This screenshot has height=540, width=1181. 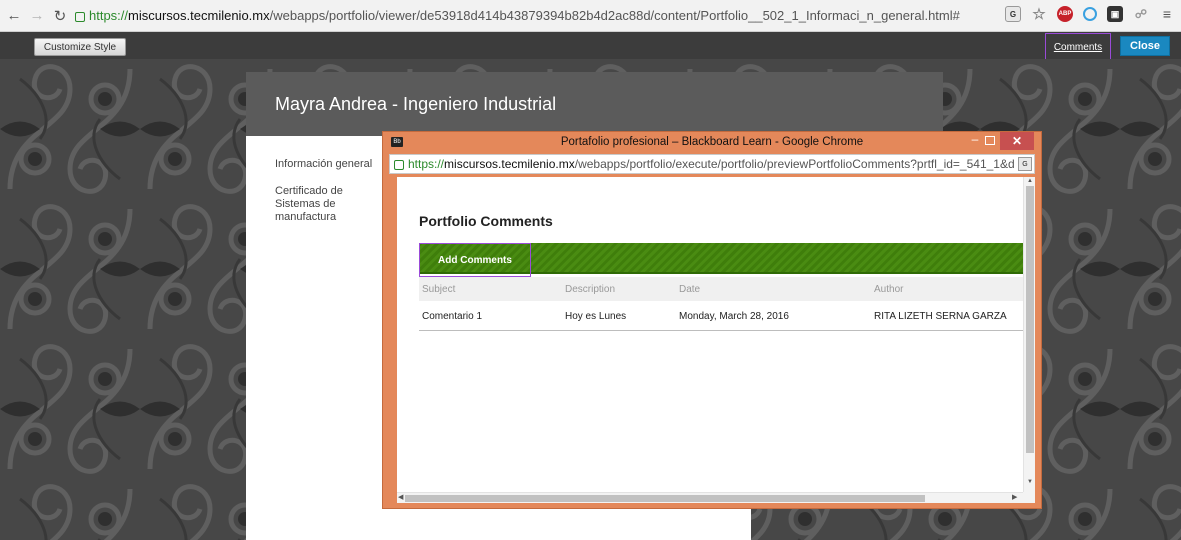 I want to click on maximize-icon, so click(x=990, y=140).